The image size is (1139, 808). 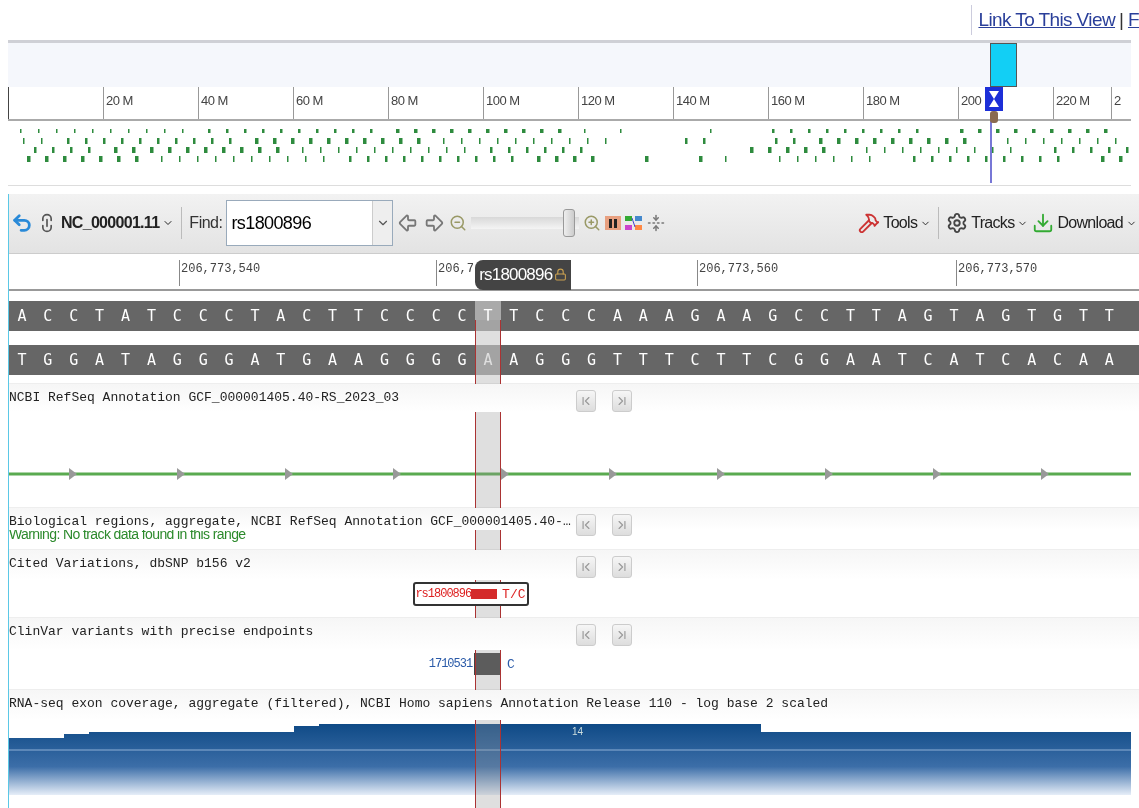 What do you see at coordinates (340, 103) in the screenshot?
I see `axis-label: 60 M` at bounding box center [340, 103].